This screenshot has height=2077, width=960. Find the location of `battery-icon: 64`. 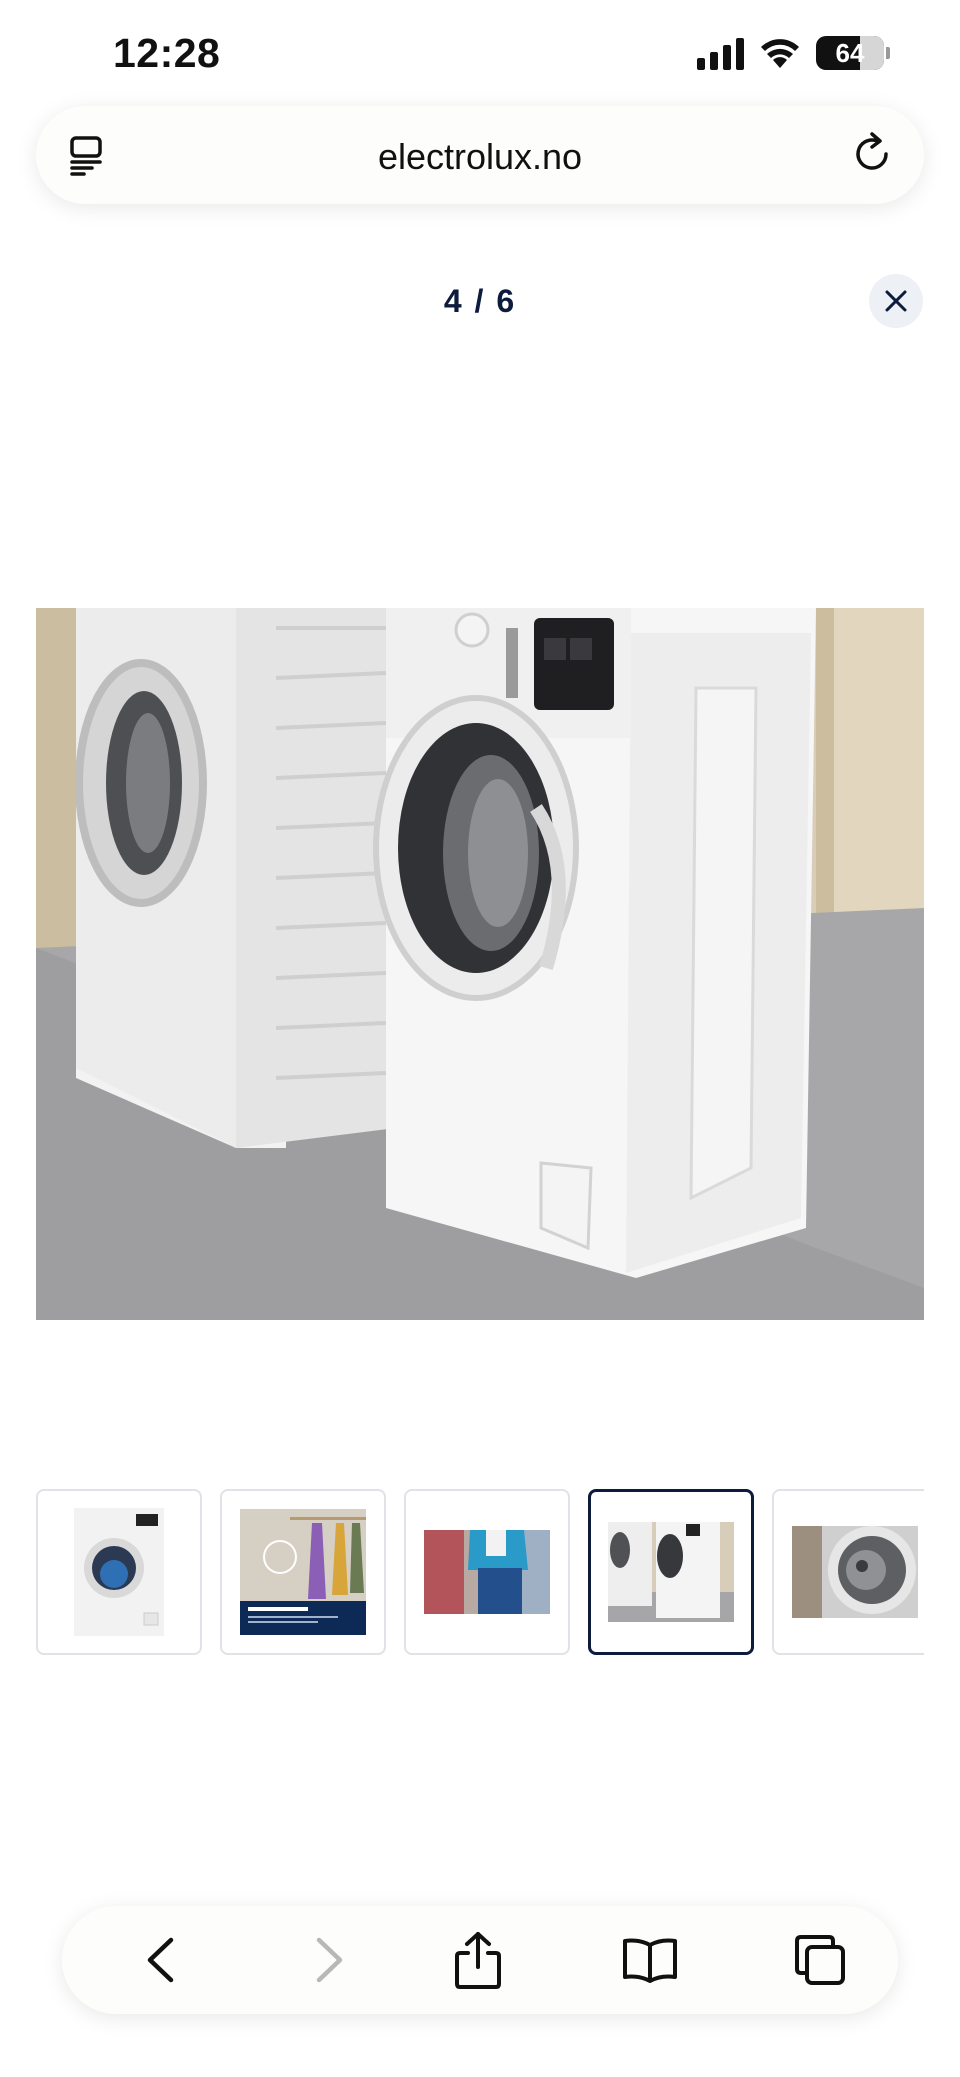

battery-icon: 64 is located at coordinates (850, 53).